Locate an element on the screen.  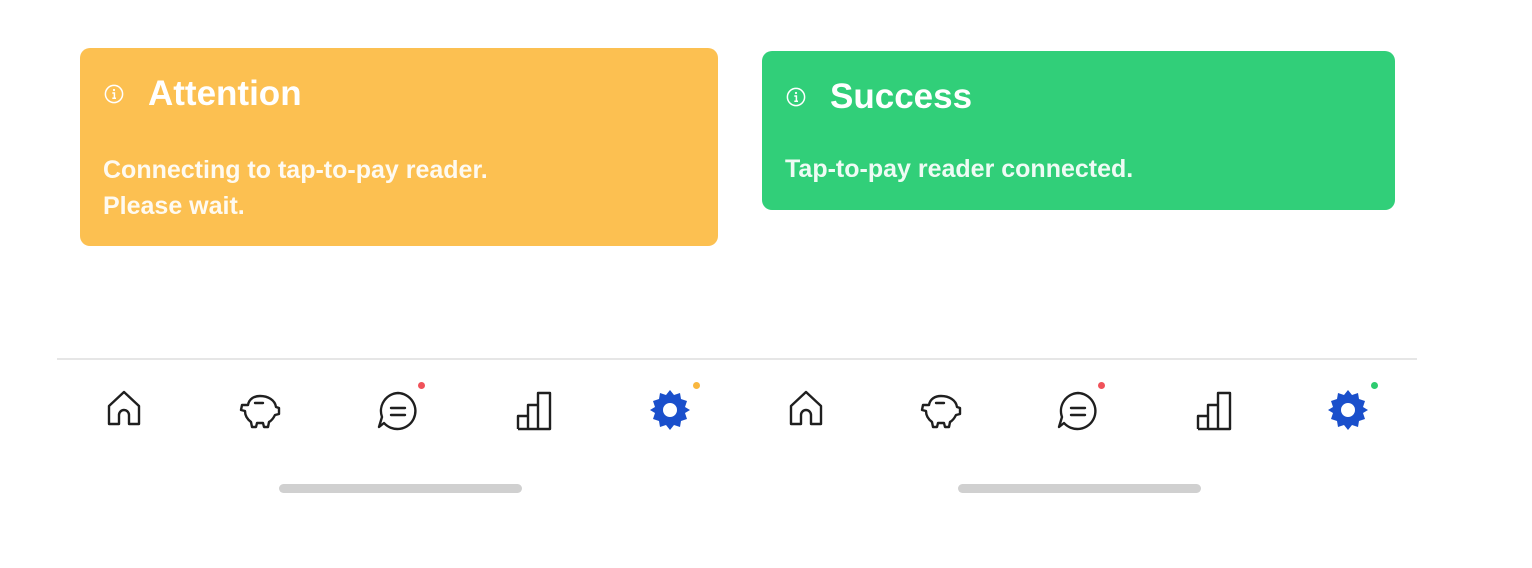
banner-header: Attention is located at coordinates (203, 94).